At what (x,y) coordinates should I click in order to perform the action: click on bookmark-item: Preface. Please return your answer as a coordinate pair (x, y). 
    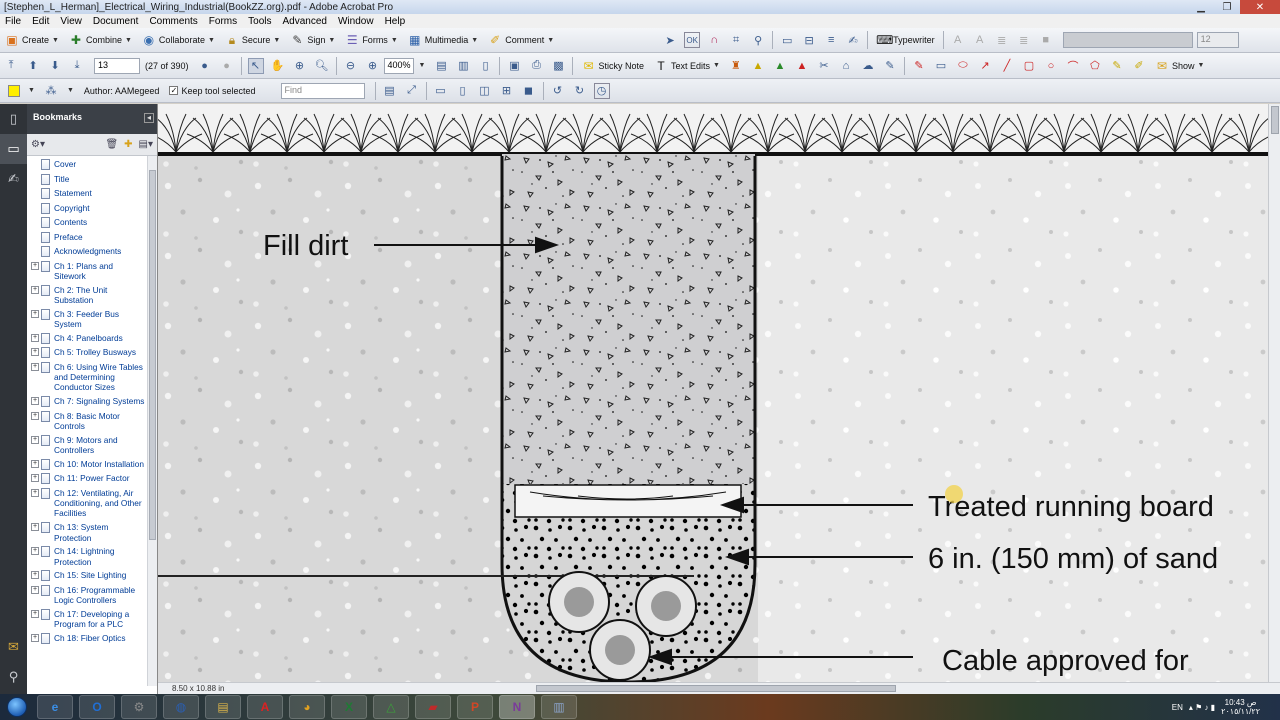
    Looking at the image, I should click on (86, 237).